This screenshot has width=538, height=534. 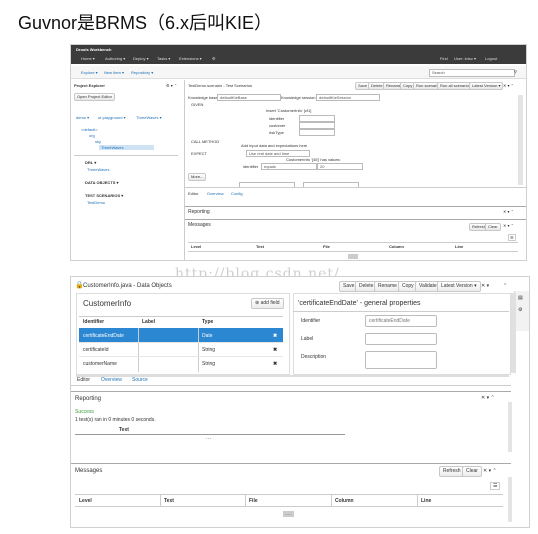 What do you see at coordinates (94, 97) in the screenshot?
I see `open-project-editor-button: Open Project Editor` at bounding box center [94, 97].